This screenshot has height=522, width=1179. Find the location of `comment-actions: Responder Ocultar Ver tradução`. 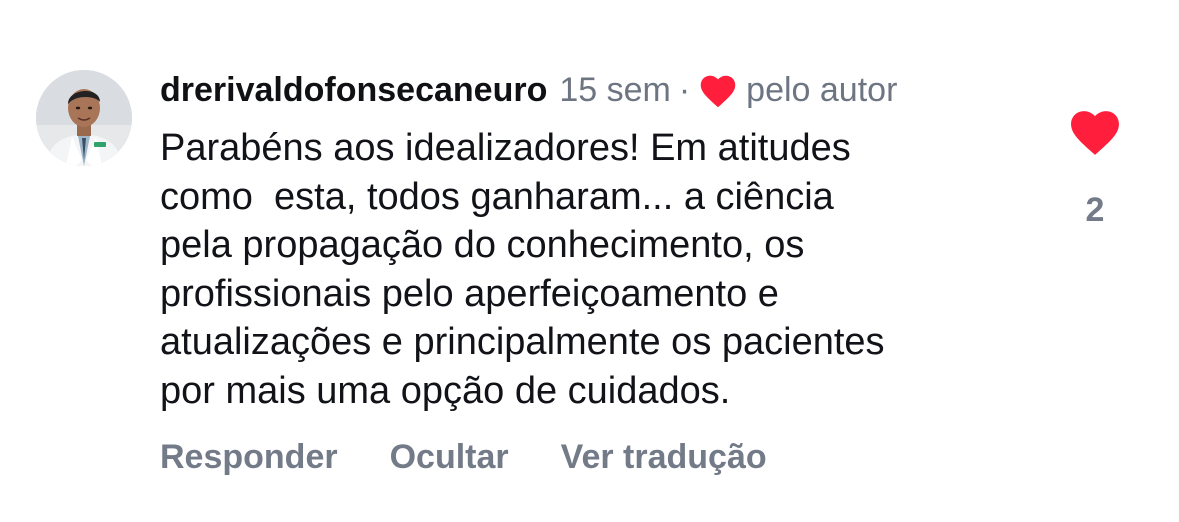

comment-actions: Responder Ocultar Ver tradução is located at coordinates (463, 457).